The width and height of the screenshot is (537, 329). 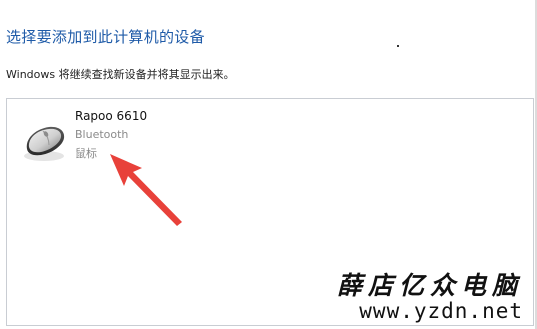 What do you see at coordinates (429, 285) in the screenshot?
I see `watermark-brand: 薛店亿众电脑` at bounding box center [429, 285].